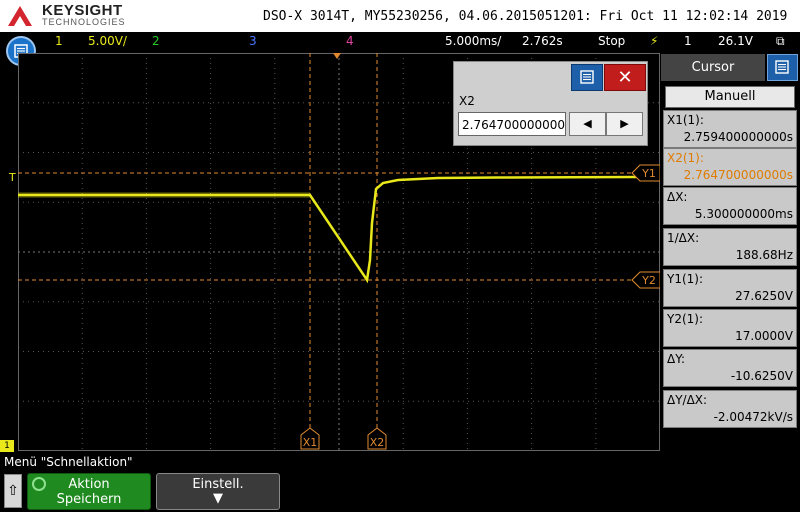 The width and height of the screenshot is (800, 512). I want to click on svg-text: Y2, so click(648, 280).